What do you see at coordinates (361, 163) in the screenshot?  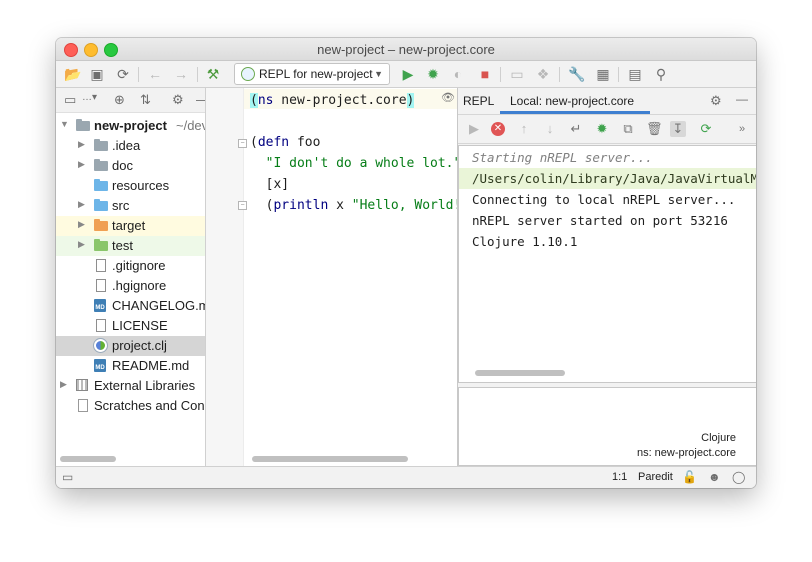 I see `code-line: "I don't do a whole lot."` at bounding box center [361, 163].